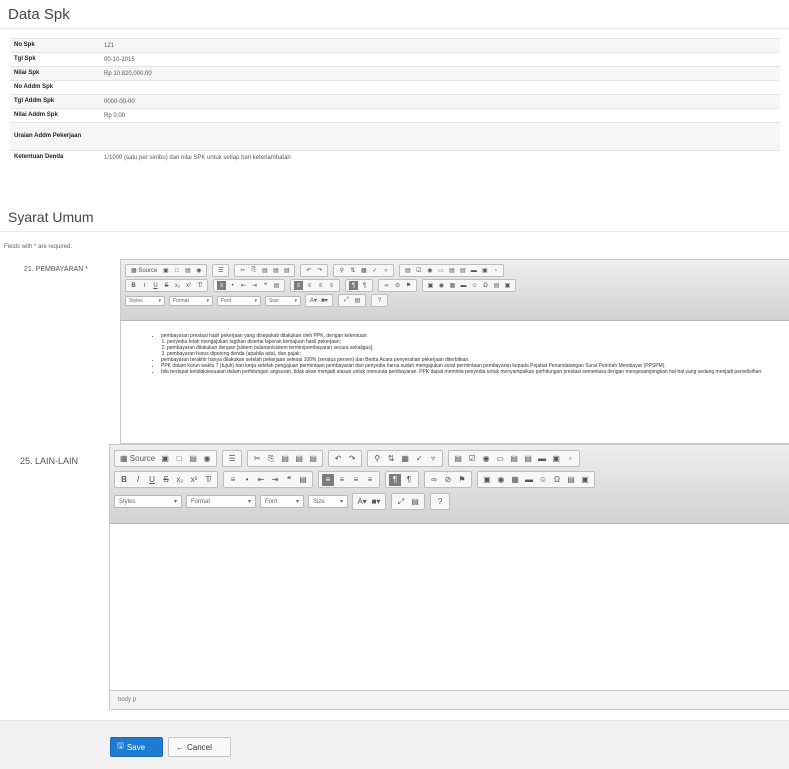  Describe the element at coordinates (133, 285) in the screenshot. I see `bold-icon: B` at that location.